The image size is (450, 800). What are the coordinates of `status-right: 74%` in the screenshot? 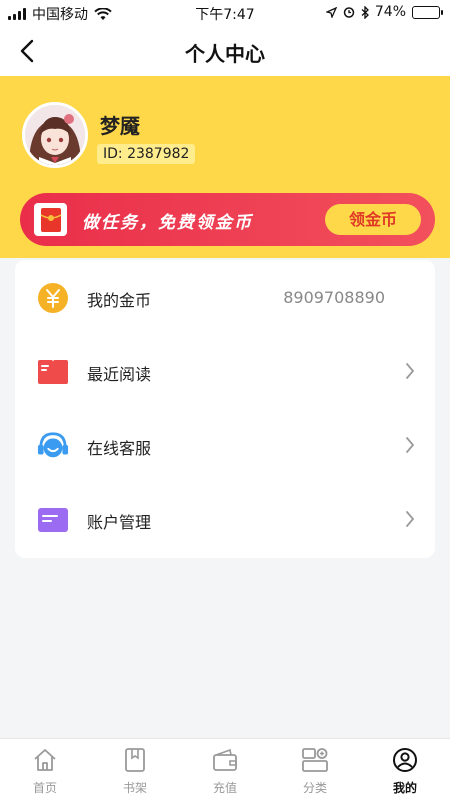 It's located at (384, 12).